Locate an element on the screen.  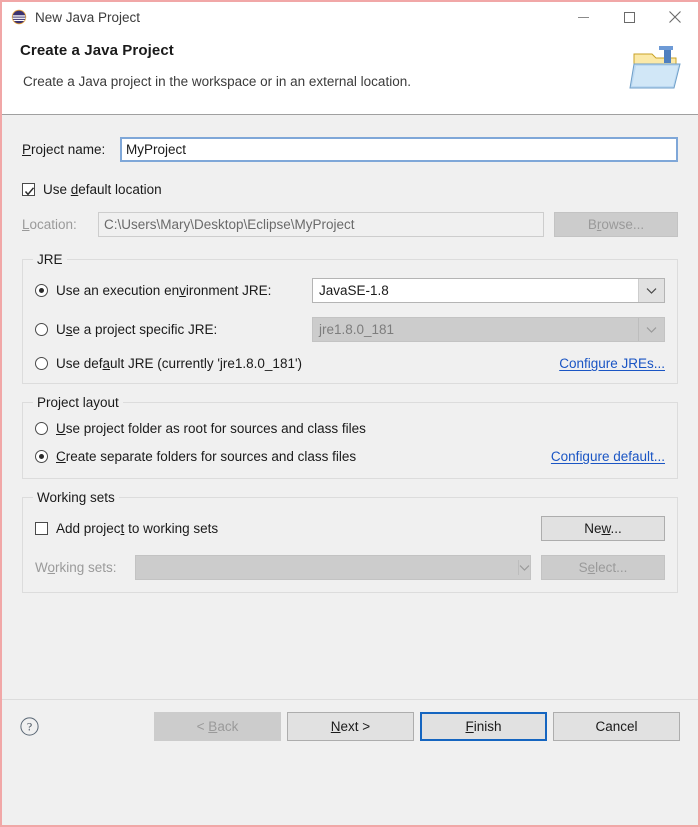
use-default-location-checkbox is located at coordinates (28, 189).